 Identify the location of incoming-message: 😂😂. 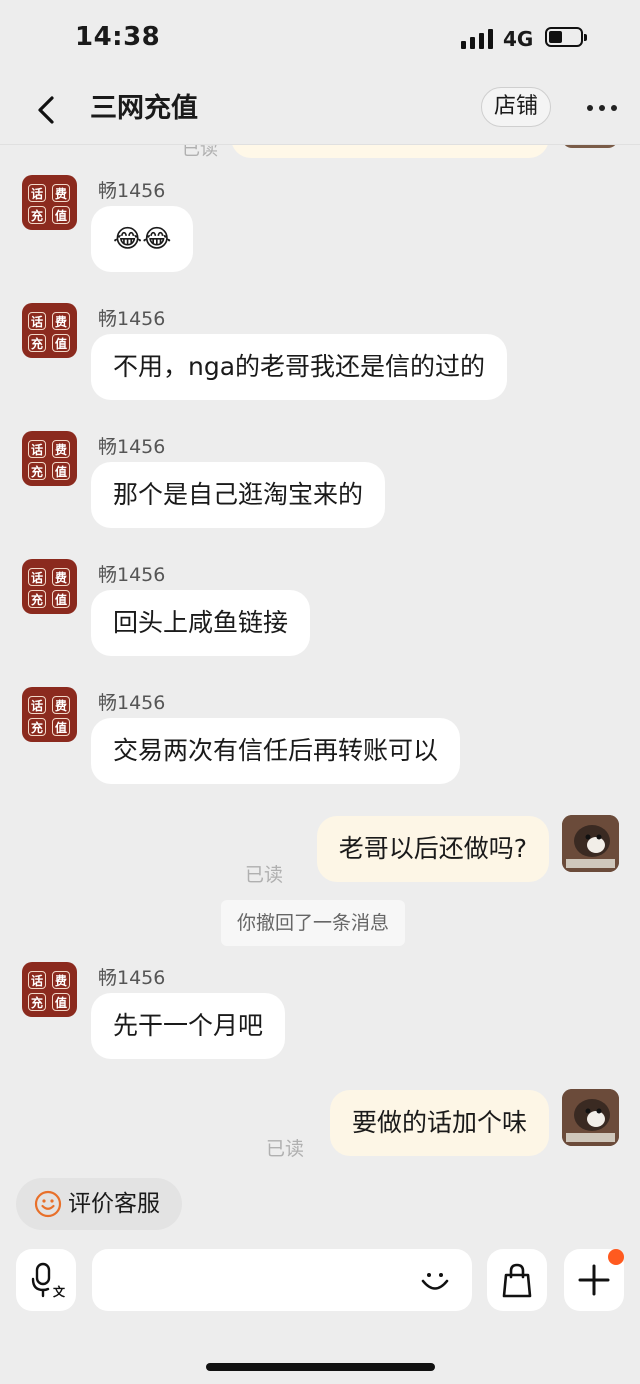
(142, 239).